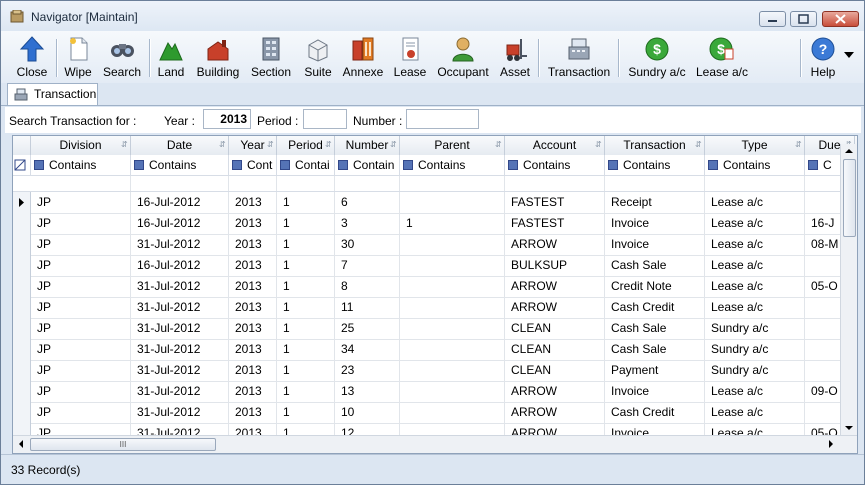  What do you see at coordinates (367, 145) in the screenshot?
I see `column-header-number: Number ⇵` at bounding box center [367, 145].